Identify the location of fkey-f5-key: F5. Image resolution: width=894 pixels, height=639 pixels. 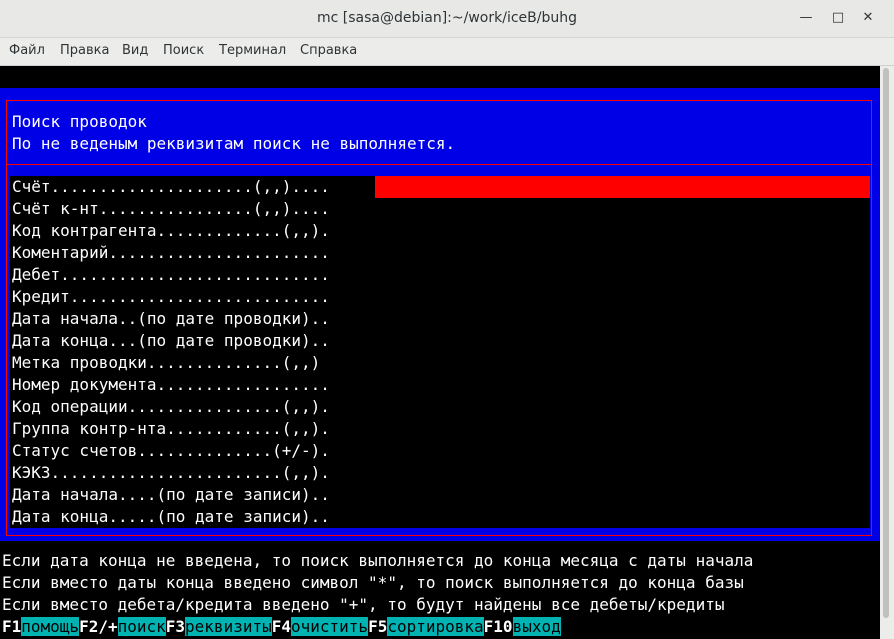
(377, 626).